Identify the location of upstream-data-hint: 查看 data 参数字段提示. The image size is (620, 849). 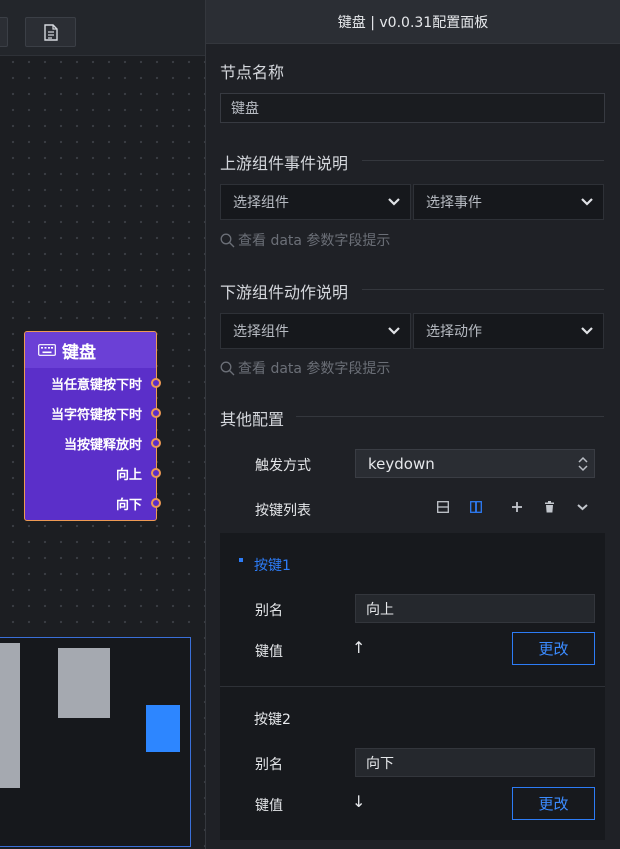
(305, 240).